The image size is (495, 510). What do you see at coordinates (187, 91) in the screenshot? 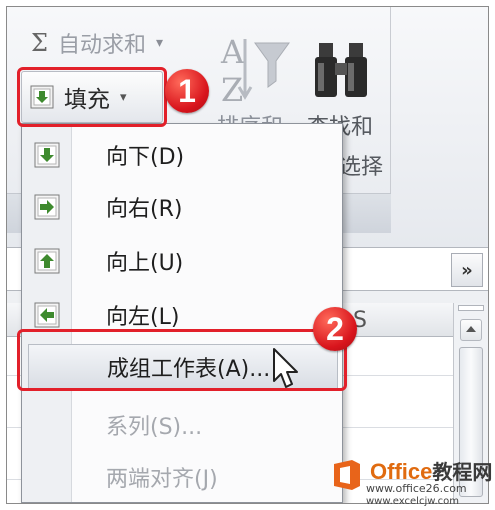
I see `step-badge-1: 1` at bounding box center [187, 91].